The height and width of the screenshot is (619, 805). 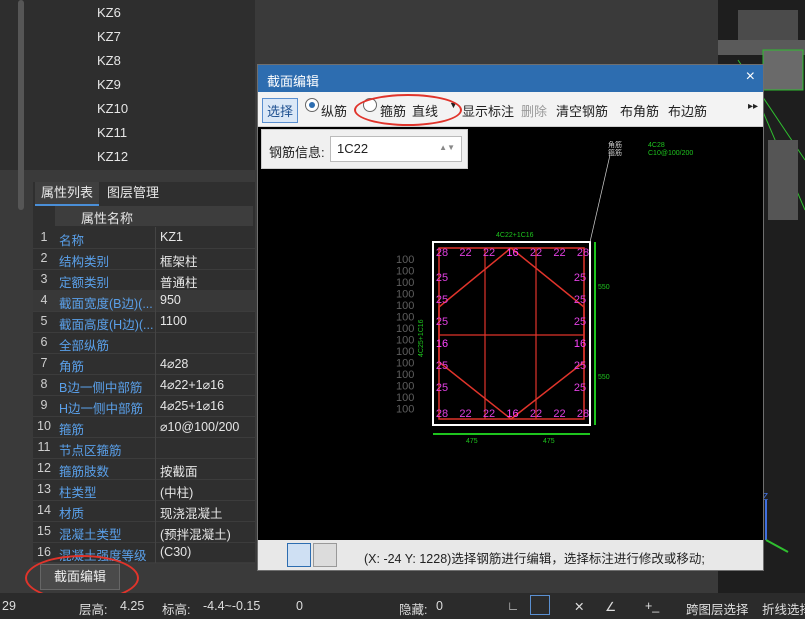 What do you see at coordinates (109, 12) in the screenshot?
I see `list-item: KZ6` at bounding box center [109, 12].